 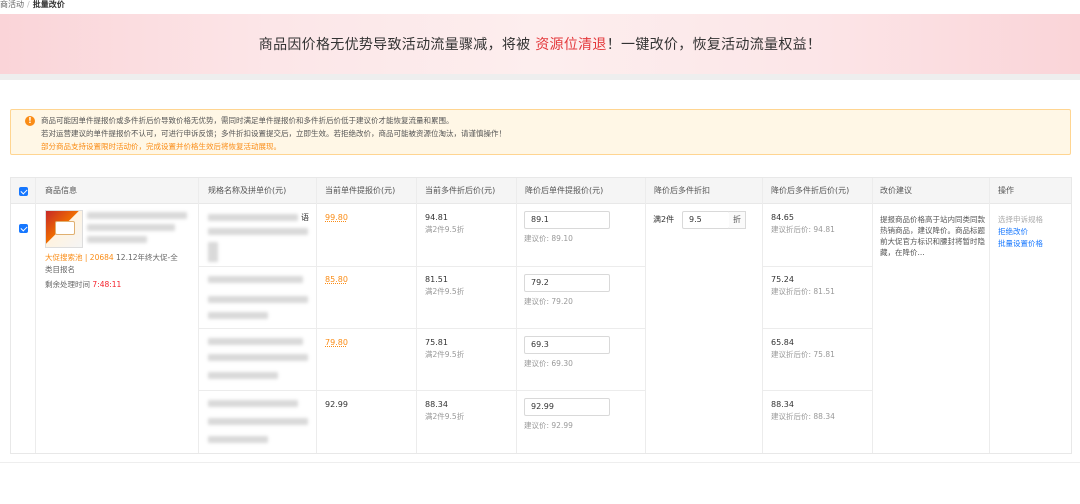 I want to click on row-checkbox, so click(x=23, y=228).